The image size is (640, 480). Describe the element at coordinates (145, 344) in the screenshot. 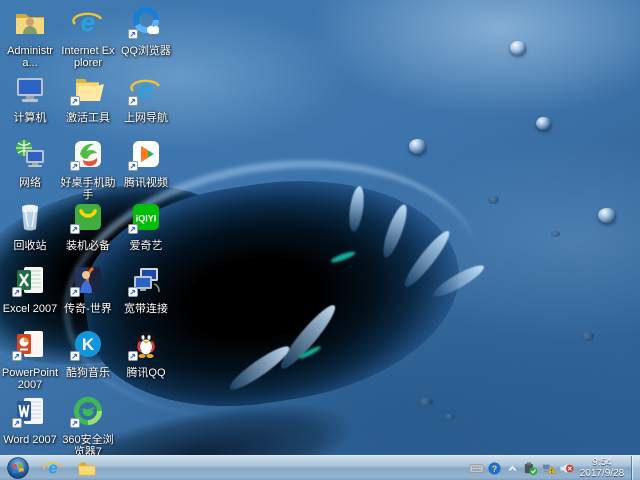

I see `tencent-qq-icon` at that location.